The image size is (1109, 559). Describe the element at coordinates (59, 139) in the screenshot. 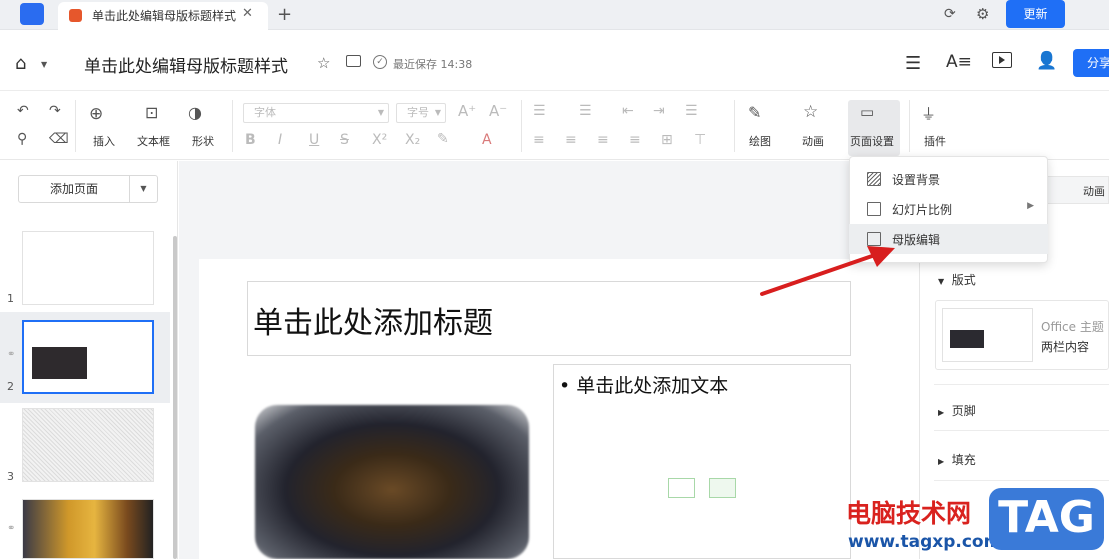

I see `eraser-icon: ⌫` at that location.